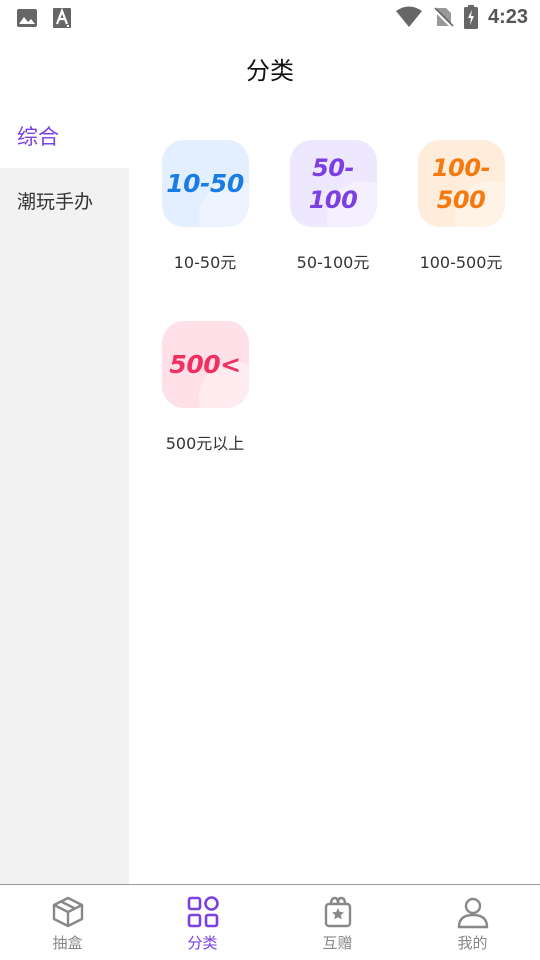  I want to click on nav-label: 互赠, so click(337, 943).